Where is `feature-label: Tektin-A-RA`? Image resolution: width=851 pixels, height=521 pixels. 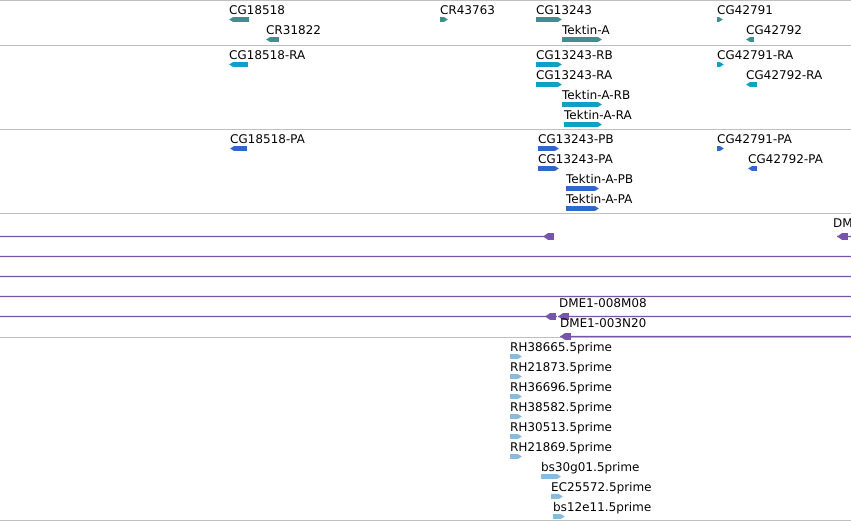 feature-label: Tektin-A-RA is located at coordinates (598, 115).